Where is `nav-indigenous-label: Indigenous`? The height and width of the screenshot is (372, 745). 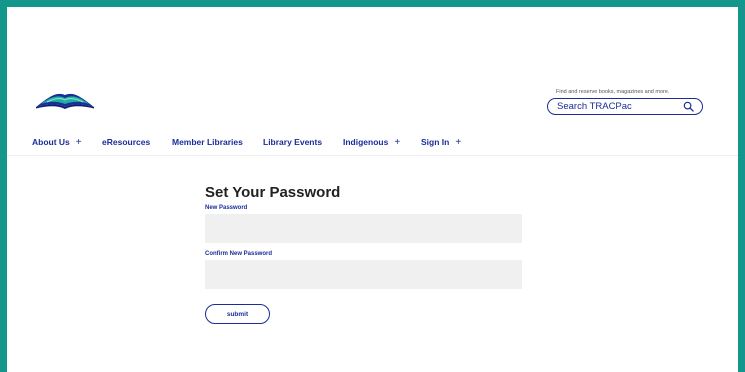 nav-indigenous-label: Indigenous is located at coordinates (366, 142).